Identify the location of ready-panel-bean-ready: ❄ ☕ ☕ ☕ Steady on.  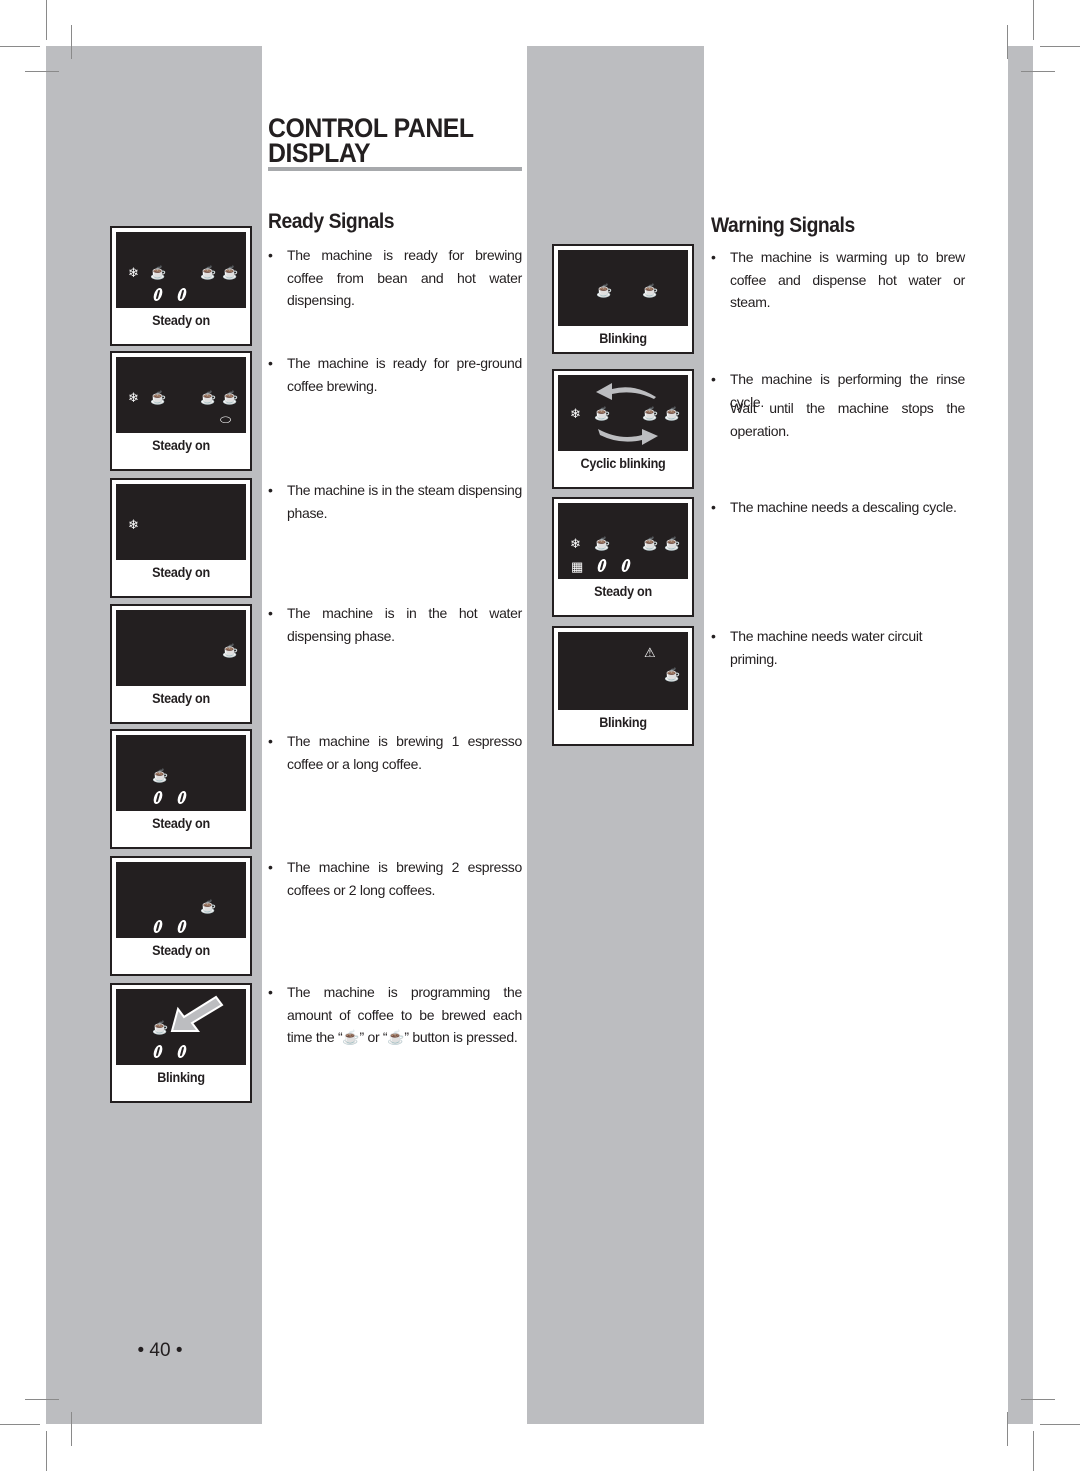
(181, 286).